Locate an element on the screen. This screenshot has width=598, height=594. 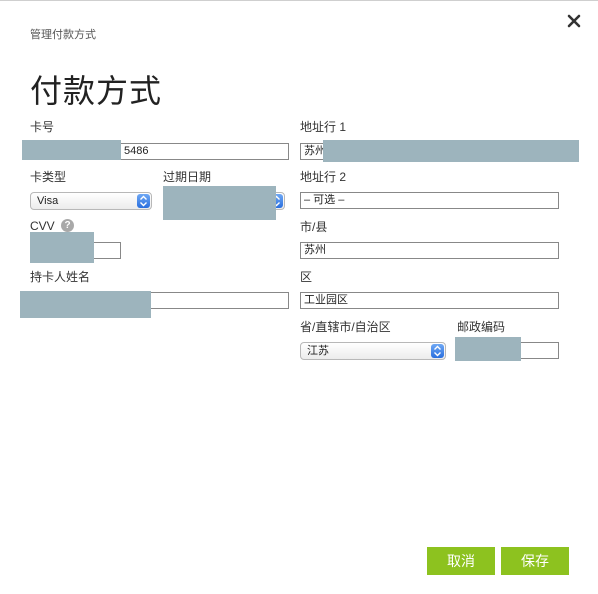
cancel-button: 取消 is located at coordinates (461, 561).